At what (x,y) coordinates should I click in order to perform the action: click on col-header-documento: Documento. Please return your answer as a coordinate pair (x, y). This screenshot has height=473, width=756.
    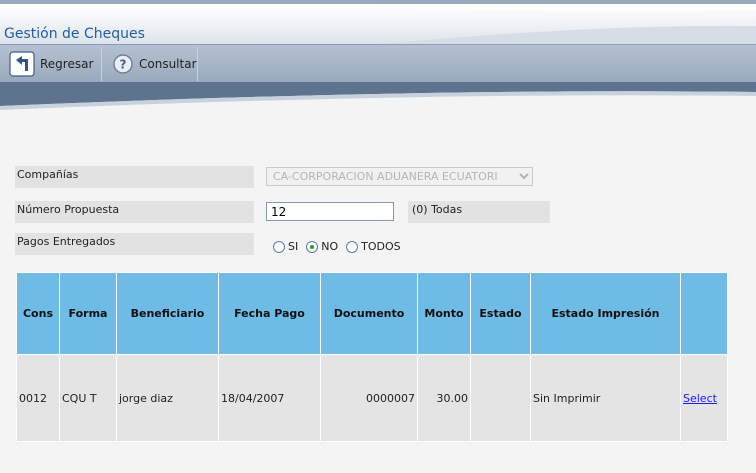
    Looking at the image, I should click on (369, 313).